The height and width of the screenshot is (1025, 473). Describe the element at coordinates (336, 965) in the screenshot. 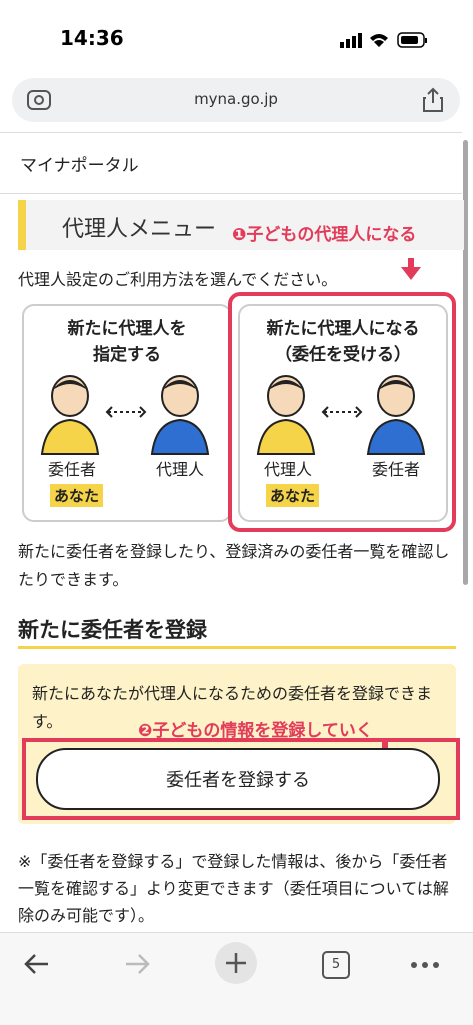

I see `tabs-icon: 5` at that location.